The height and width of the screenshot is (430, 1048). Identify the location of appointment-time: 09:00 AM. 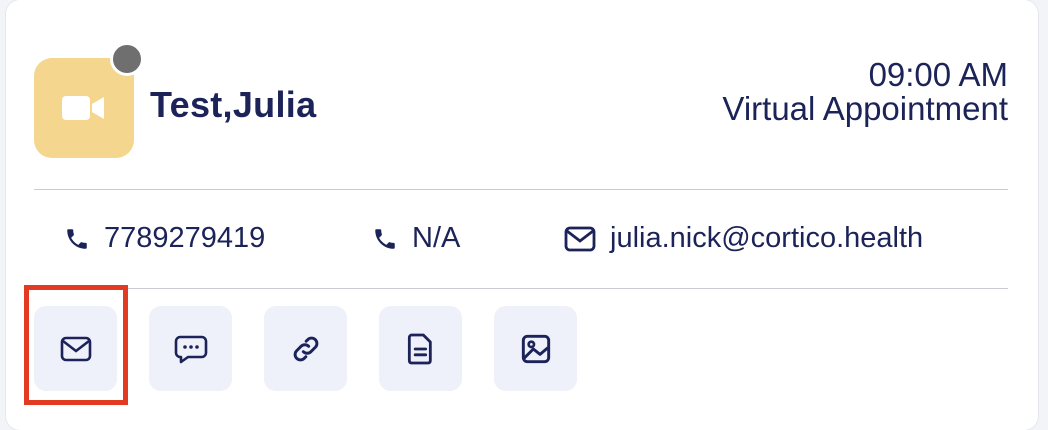
(938, 74).